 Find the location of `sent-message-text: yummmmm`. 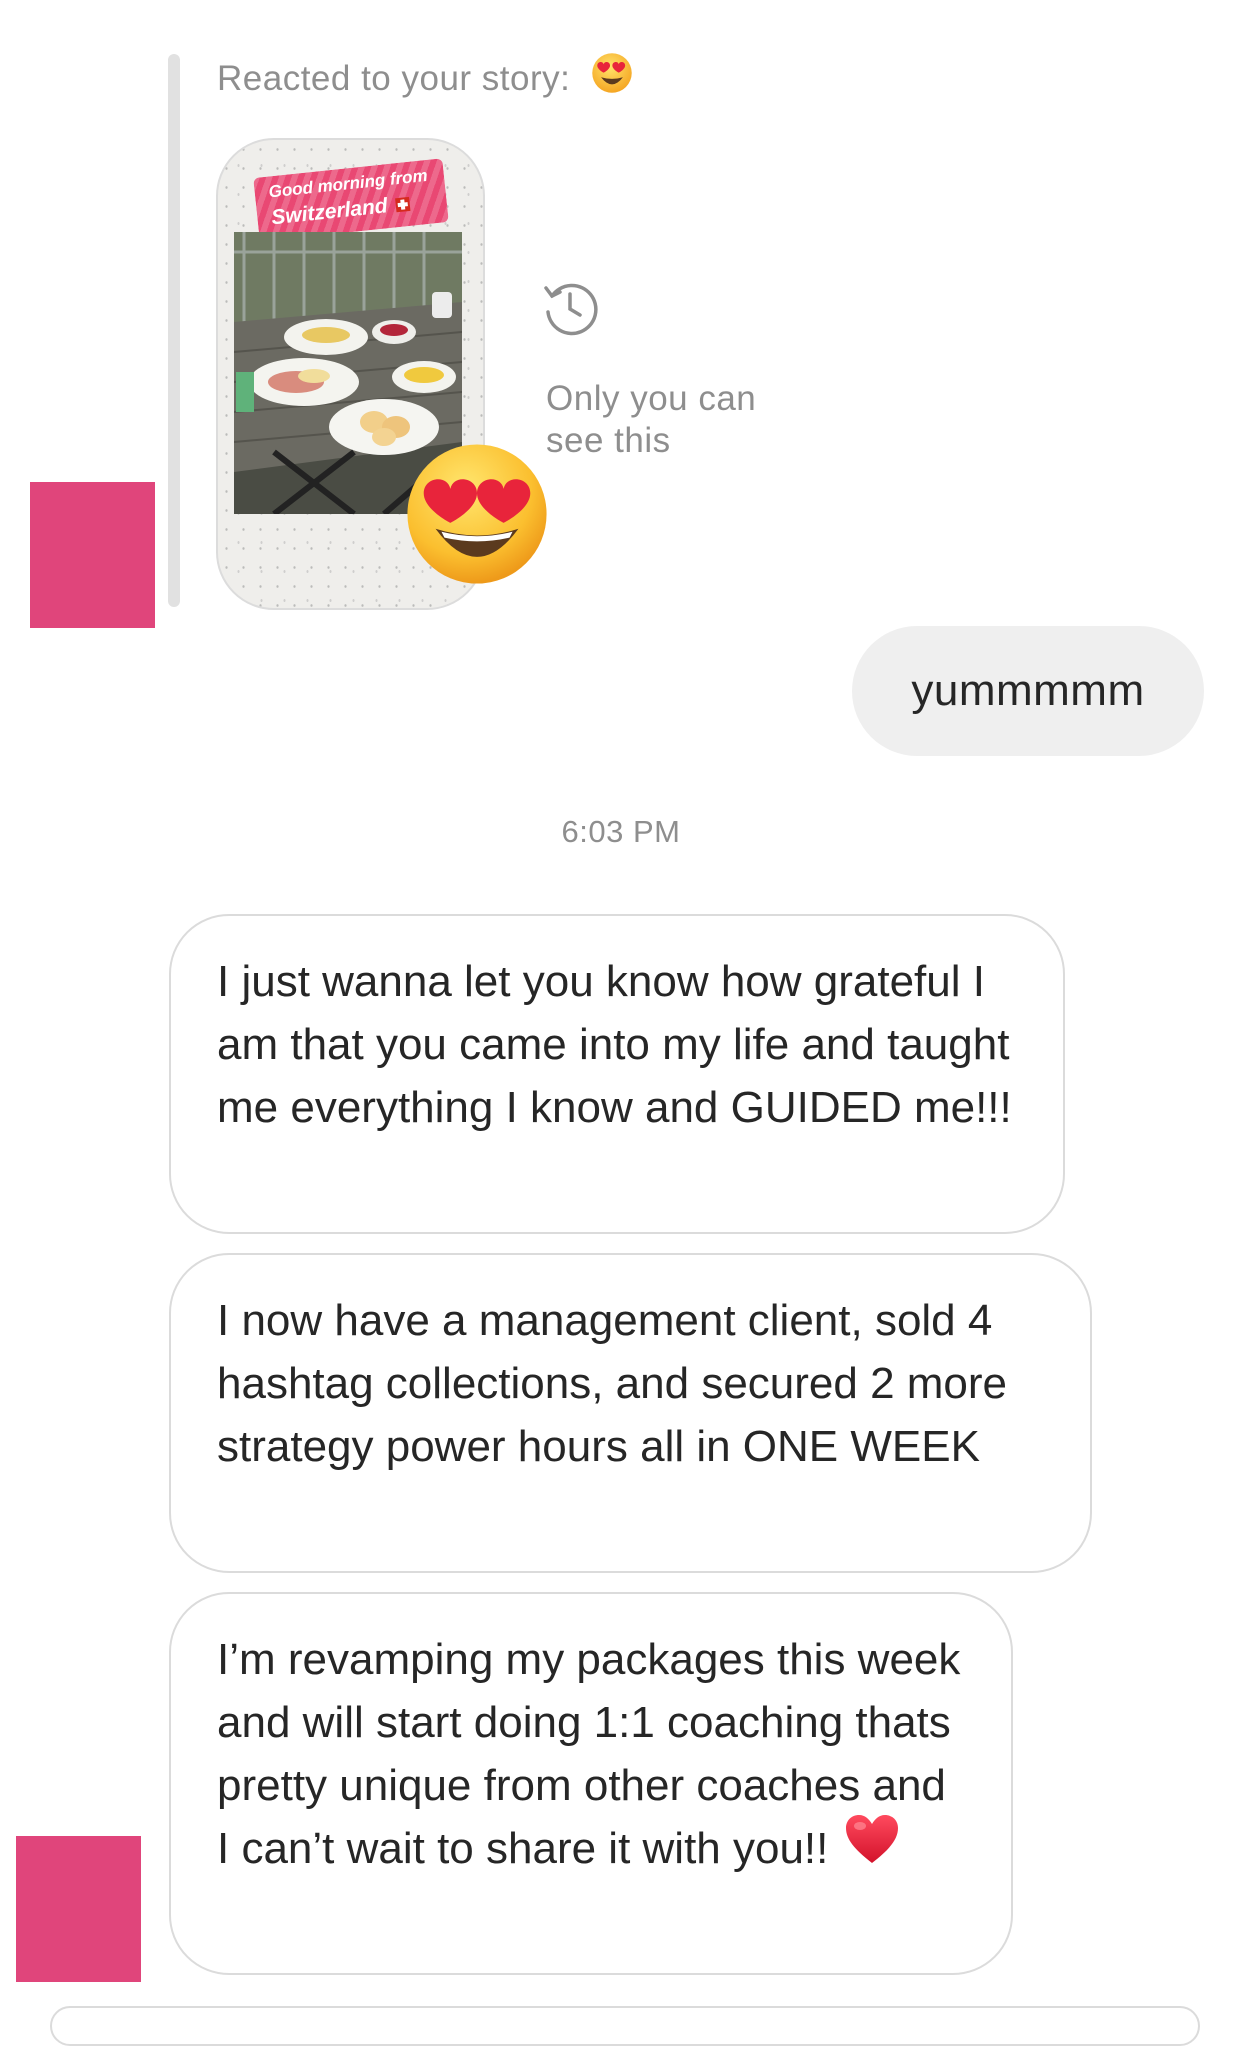

sent-message-text: yummmmm is located at coordinates (1028, 690).